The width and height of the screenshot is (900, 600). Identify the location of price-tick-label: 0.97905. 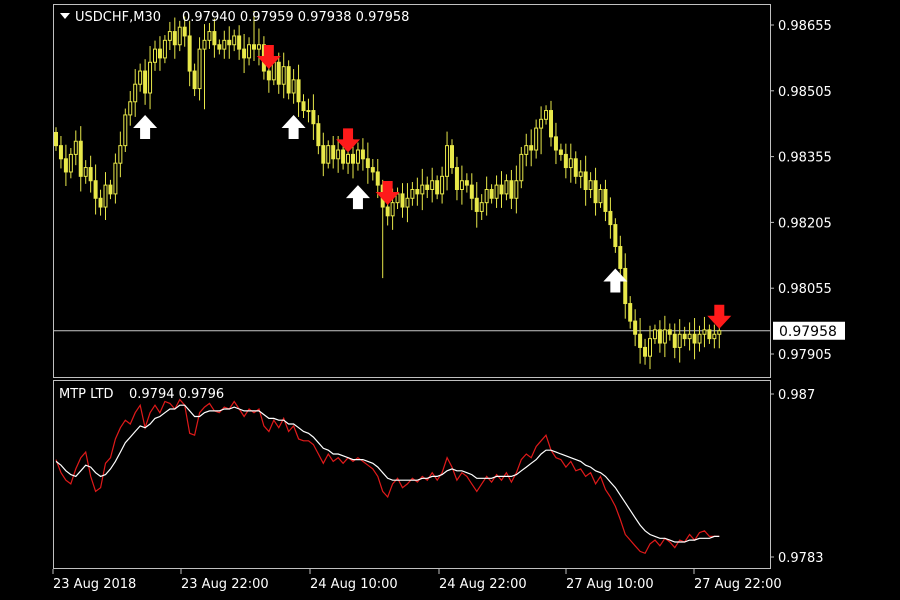
(805, 355).